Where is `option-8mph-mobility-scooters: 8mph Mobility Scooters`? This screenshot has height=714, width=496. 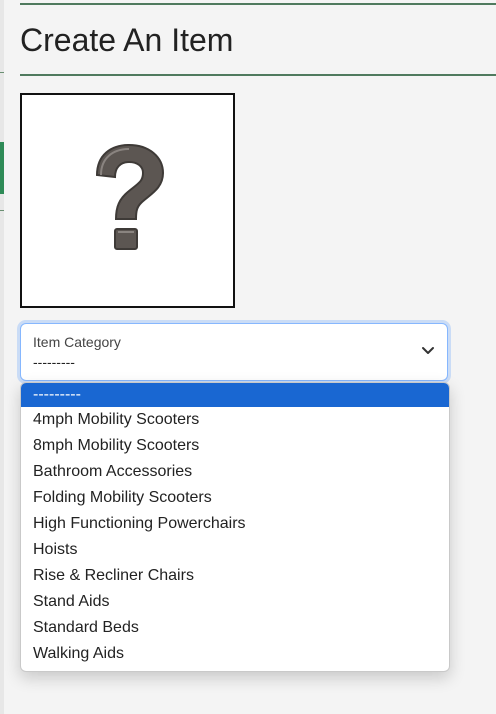
option-8mph-mobility-scooters: 8mph Mobility Scooters is located at coordinates (235, 446).